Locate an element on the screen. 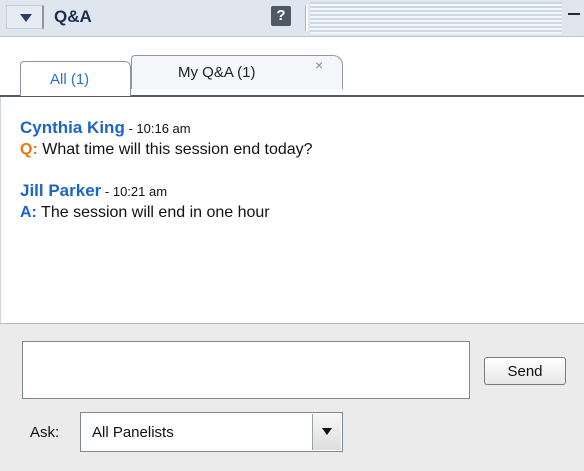 This screenshot has width=584, height=471. panel-title: Q&A is located at coordinates (73, 16).